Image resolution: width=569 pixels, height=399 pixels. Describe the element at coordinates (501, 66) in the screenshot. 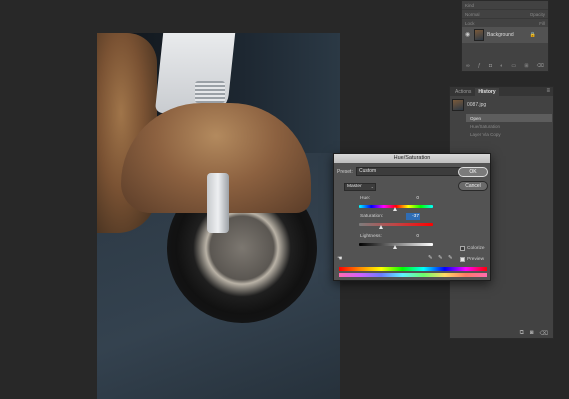

I see `adjustment-icon: ◐` at that location.